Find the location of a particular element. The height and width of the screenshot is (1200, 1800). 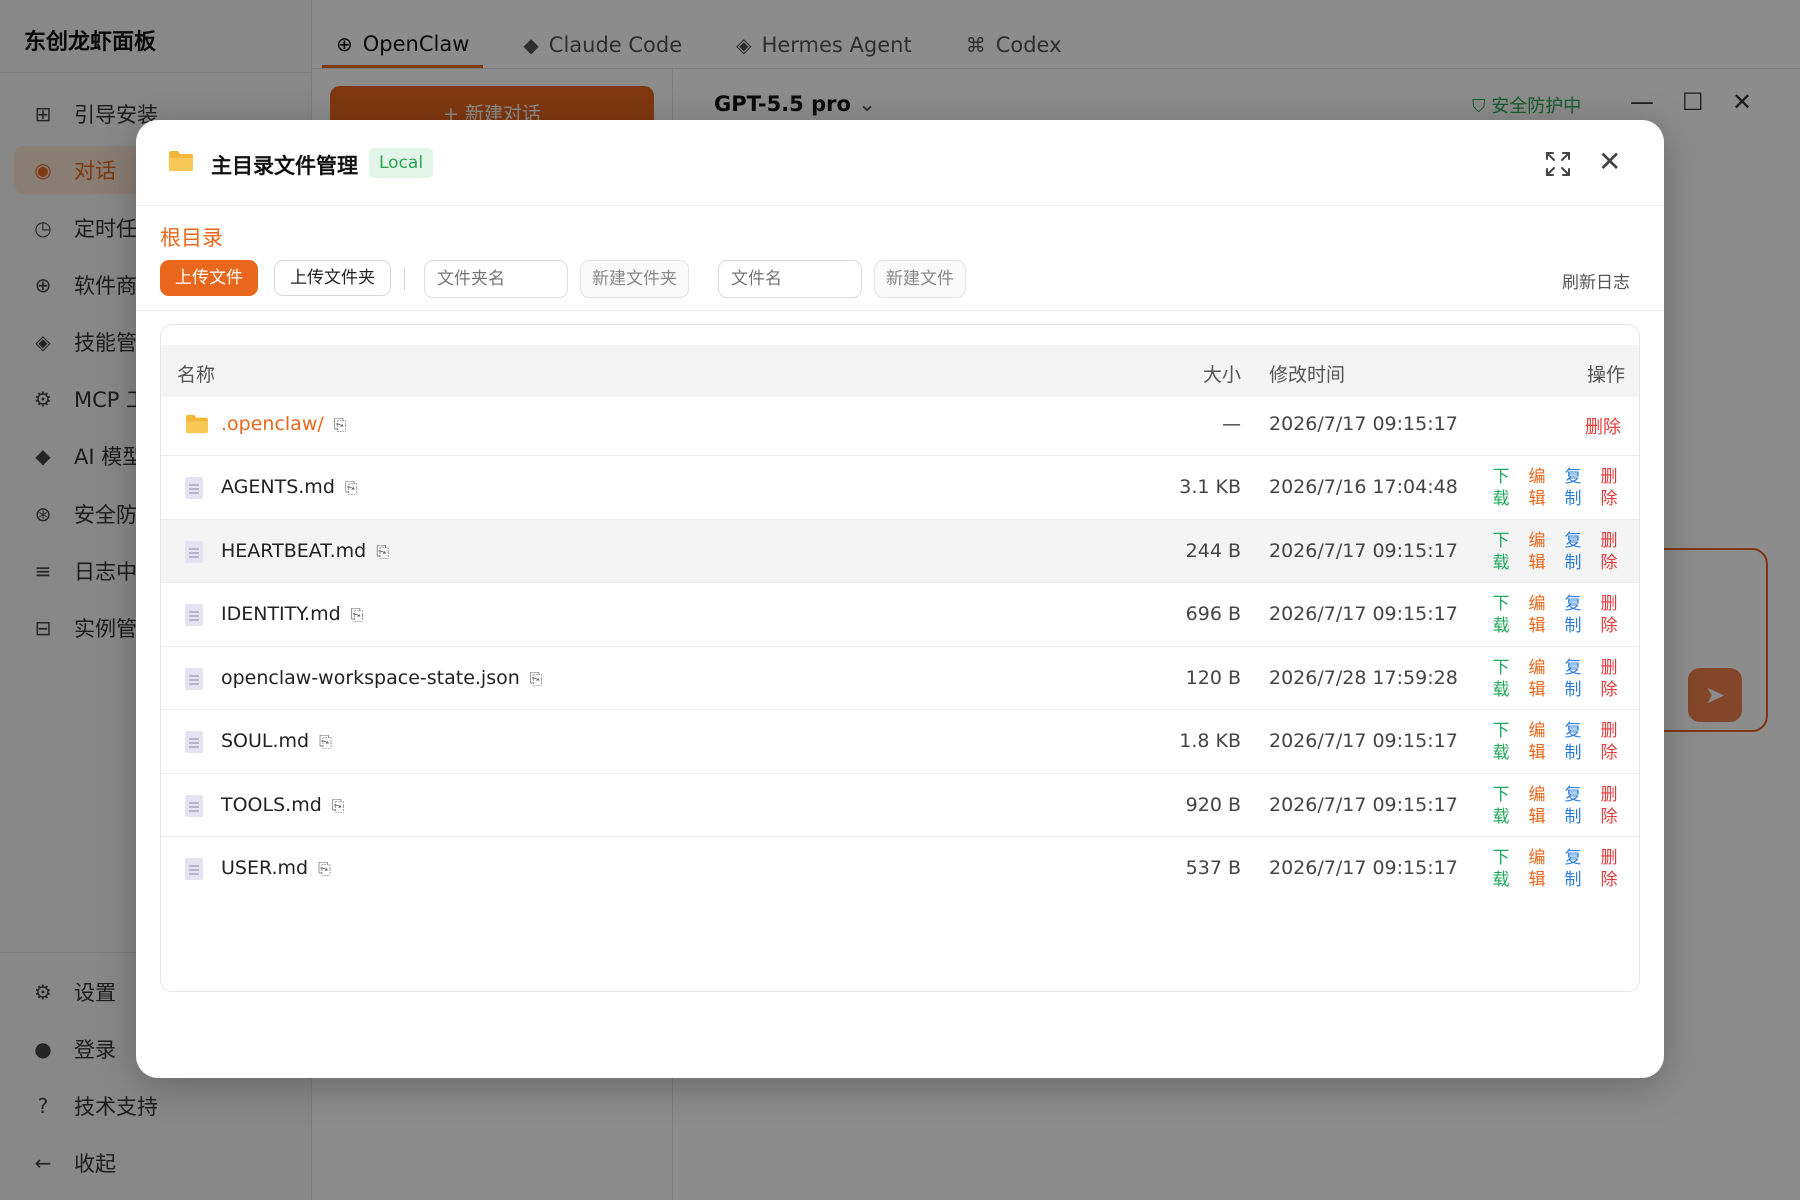

table-row-folder: .openclaw/ ⎘ — 2026/7/17 09:15:17 删除 is located at coordinates (900, 426).